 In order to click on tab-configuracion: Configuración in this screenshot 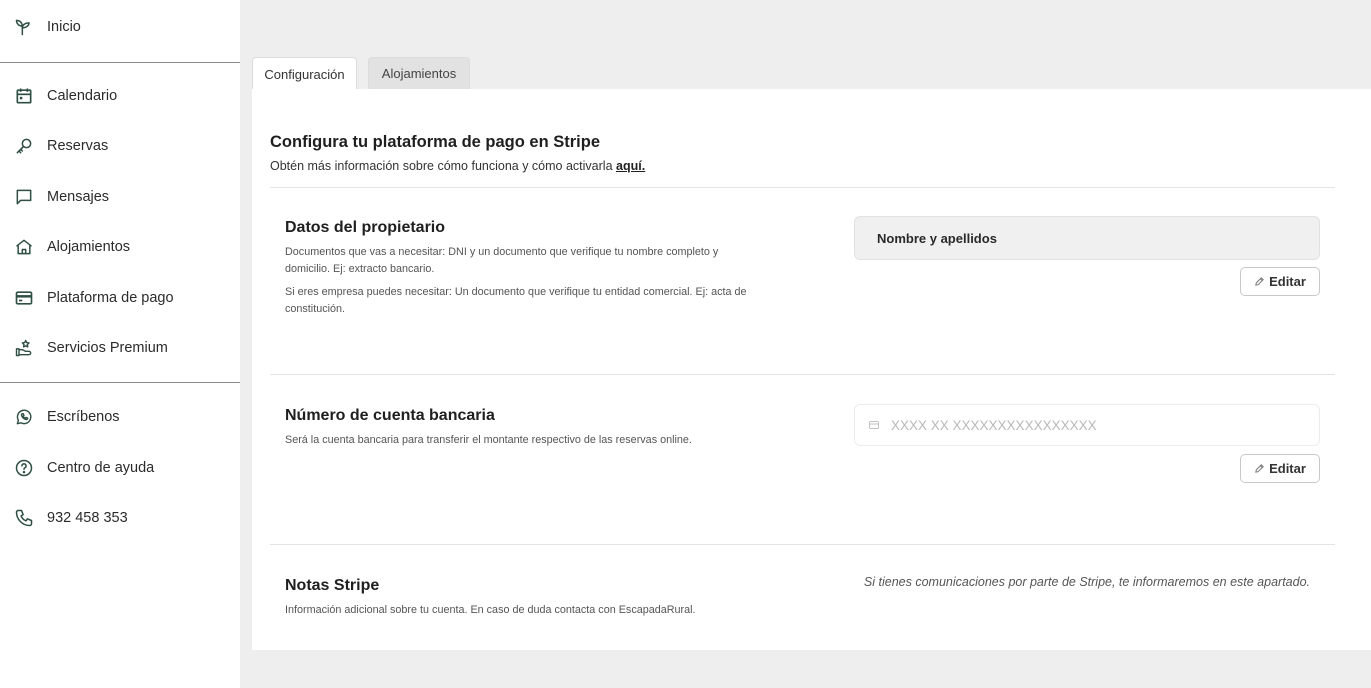, I will do `click(304, 73)`.